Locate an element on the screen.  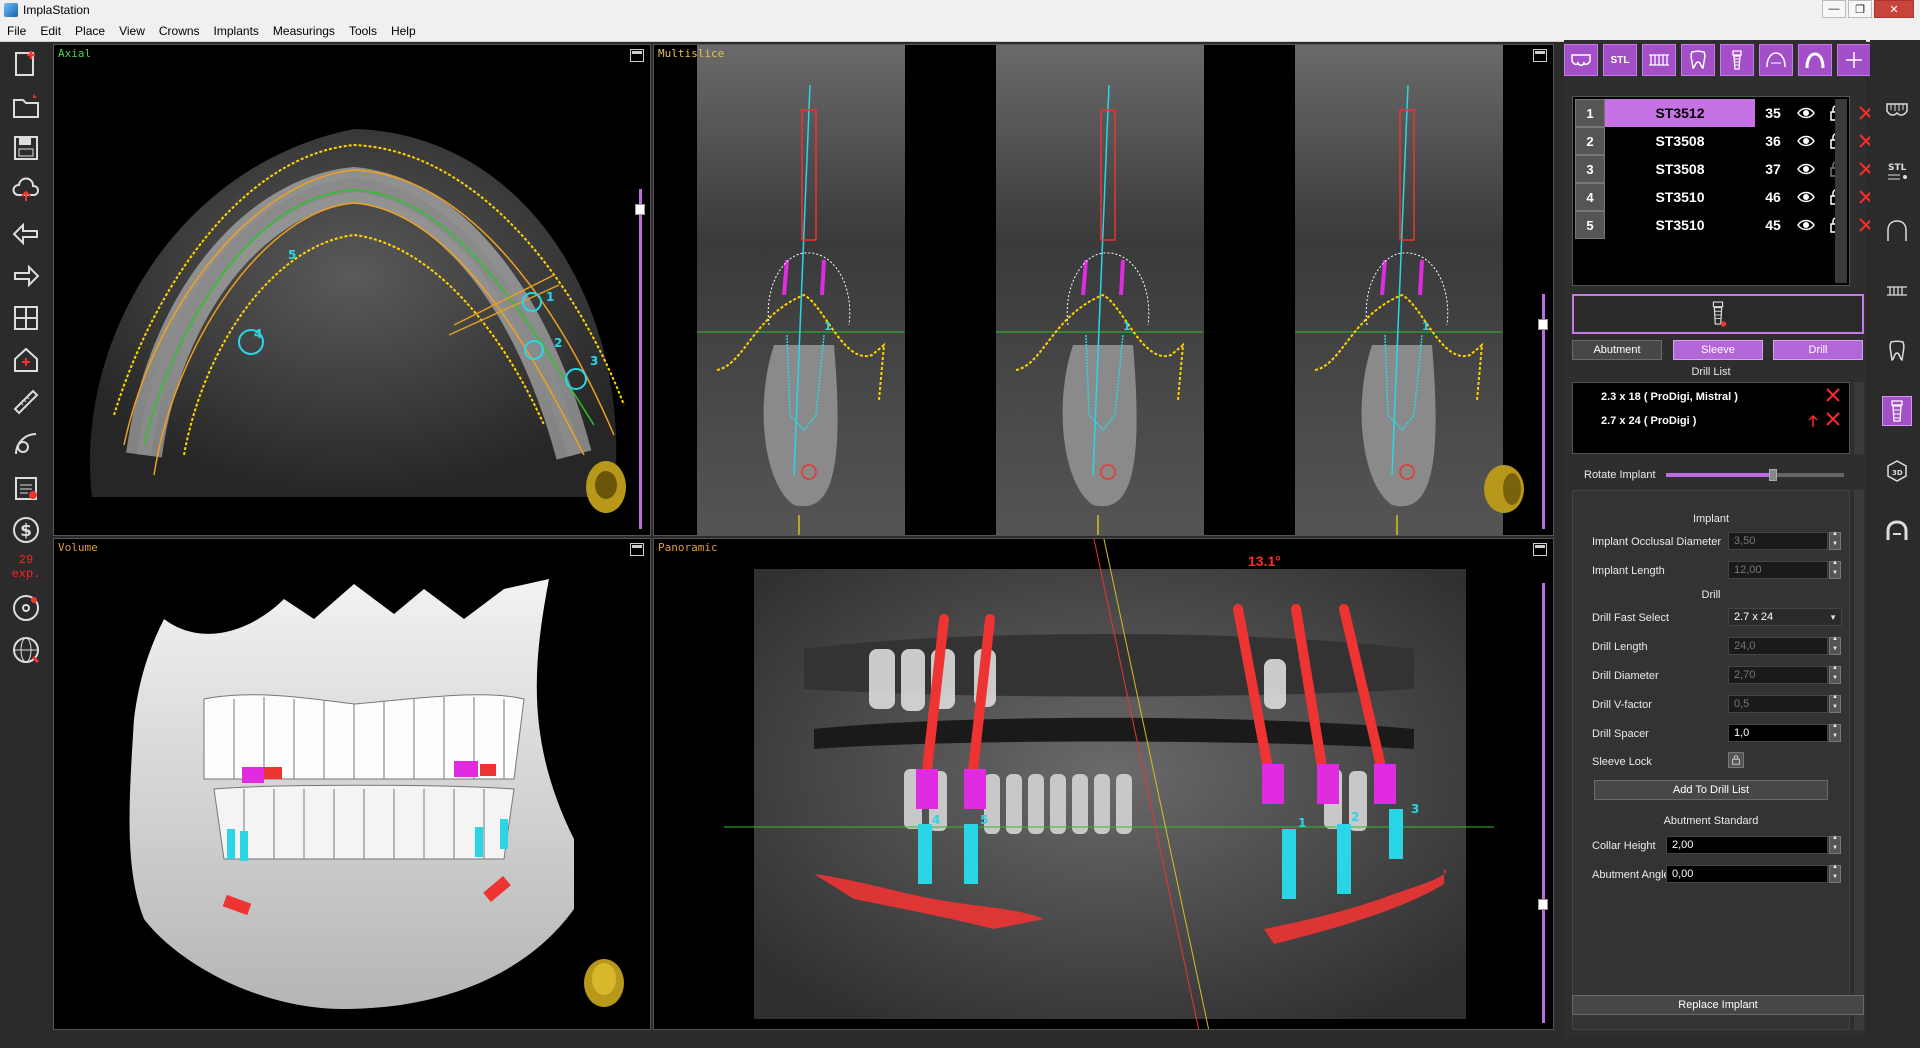
drill-spacer-spinner is located at coordinates (1835, 732).